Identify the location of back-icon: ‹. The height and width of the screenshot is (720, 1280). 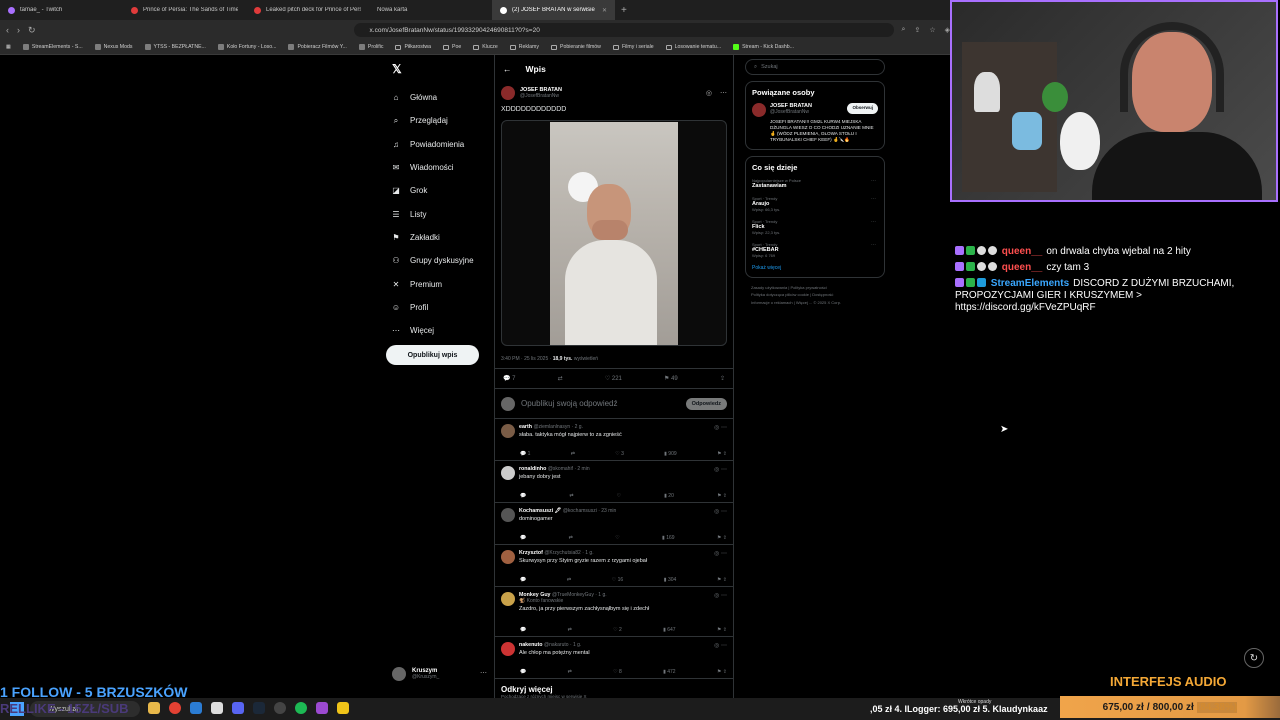
(7, 30).